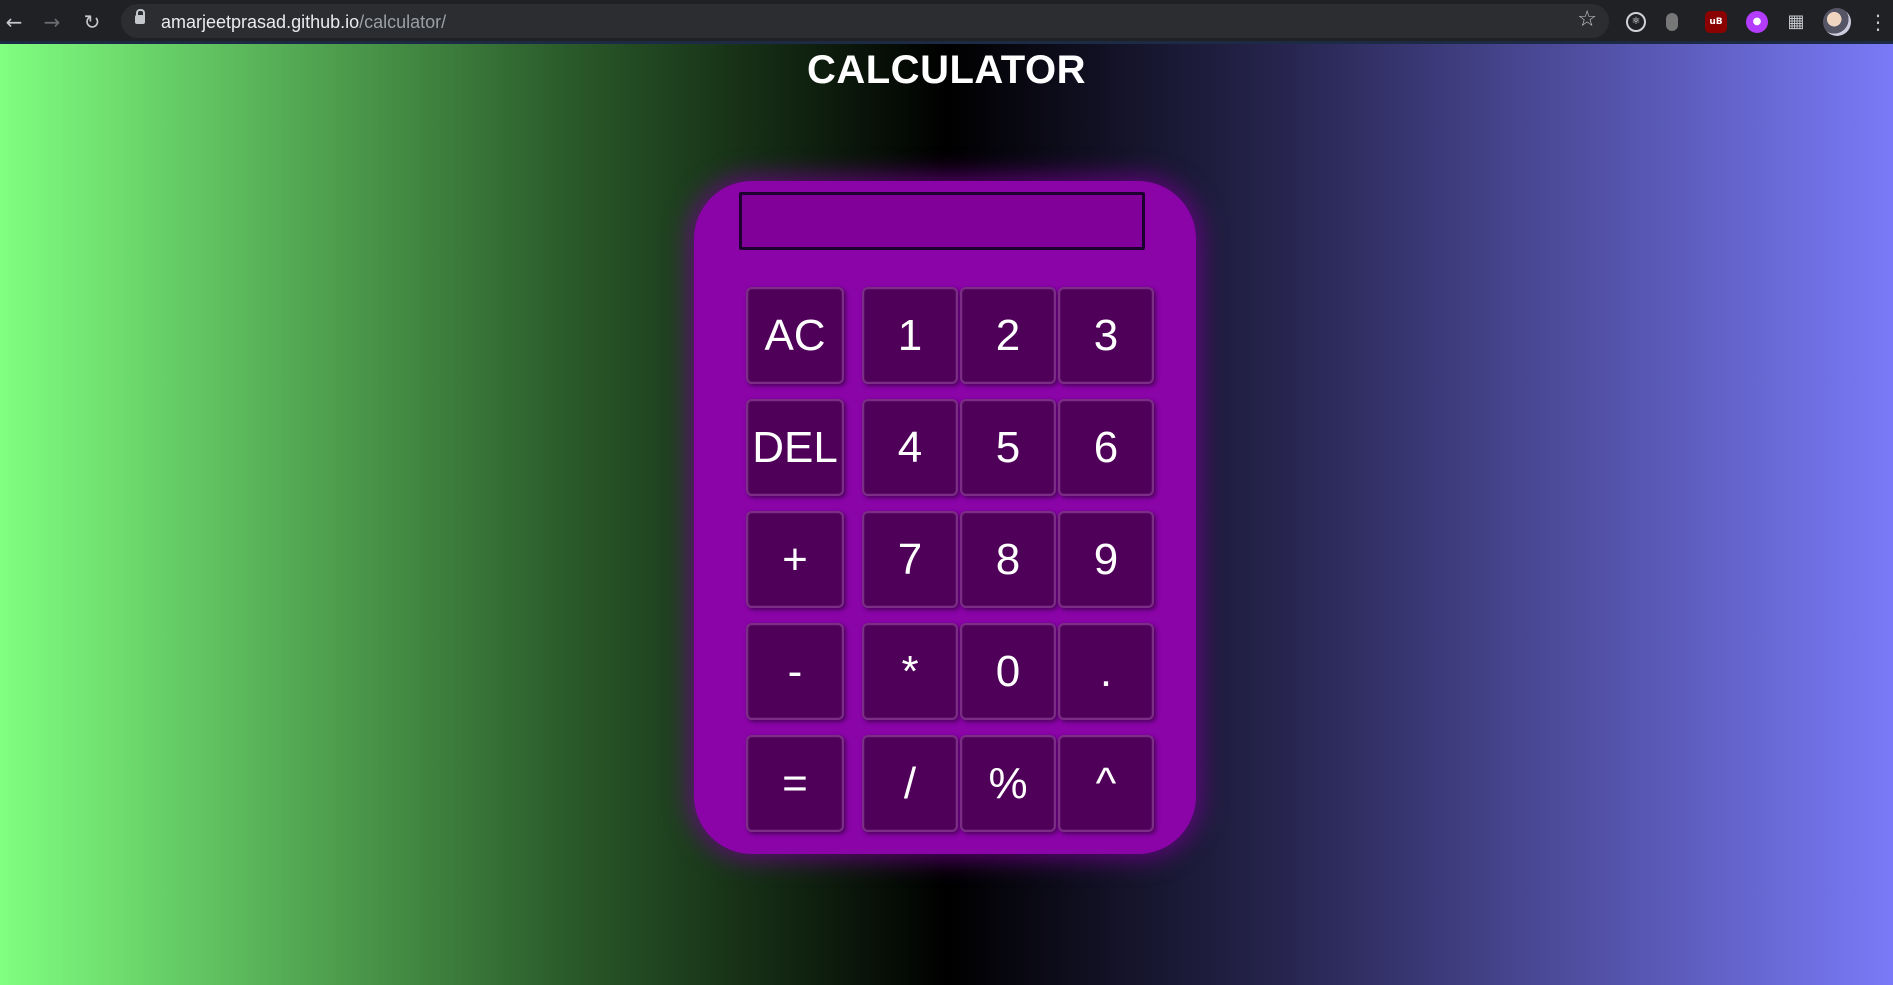 This screenshot has height=985, width=1893. Describe the element at coordinates (910, 671) in the screenshot. I see `multiply-button: *` at that location.